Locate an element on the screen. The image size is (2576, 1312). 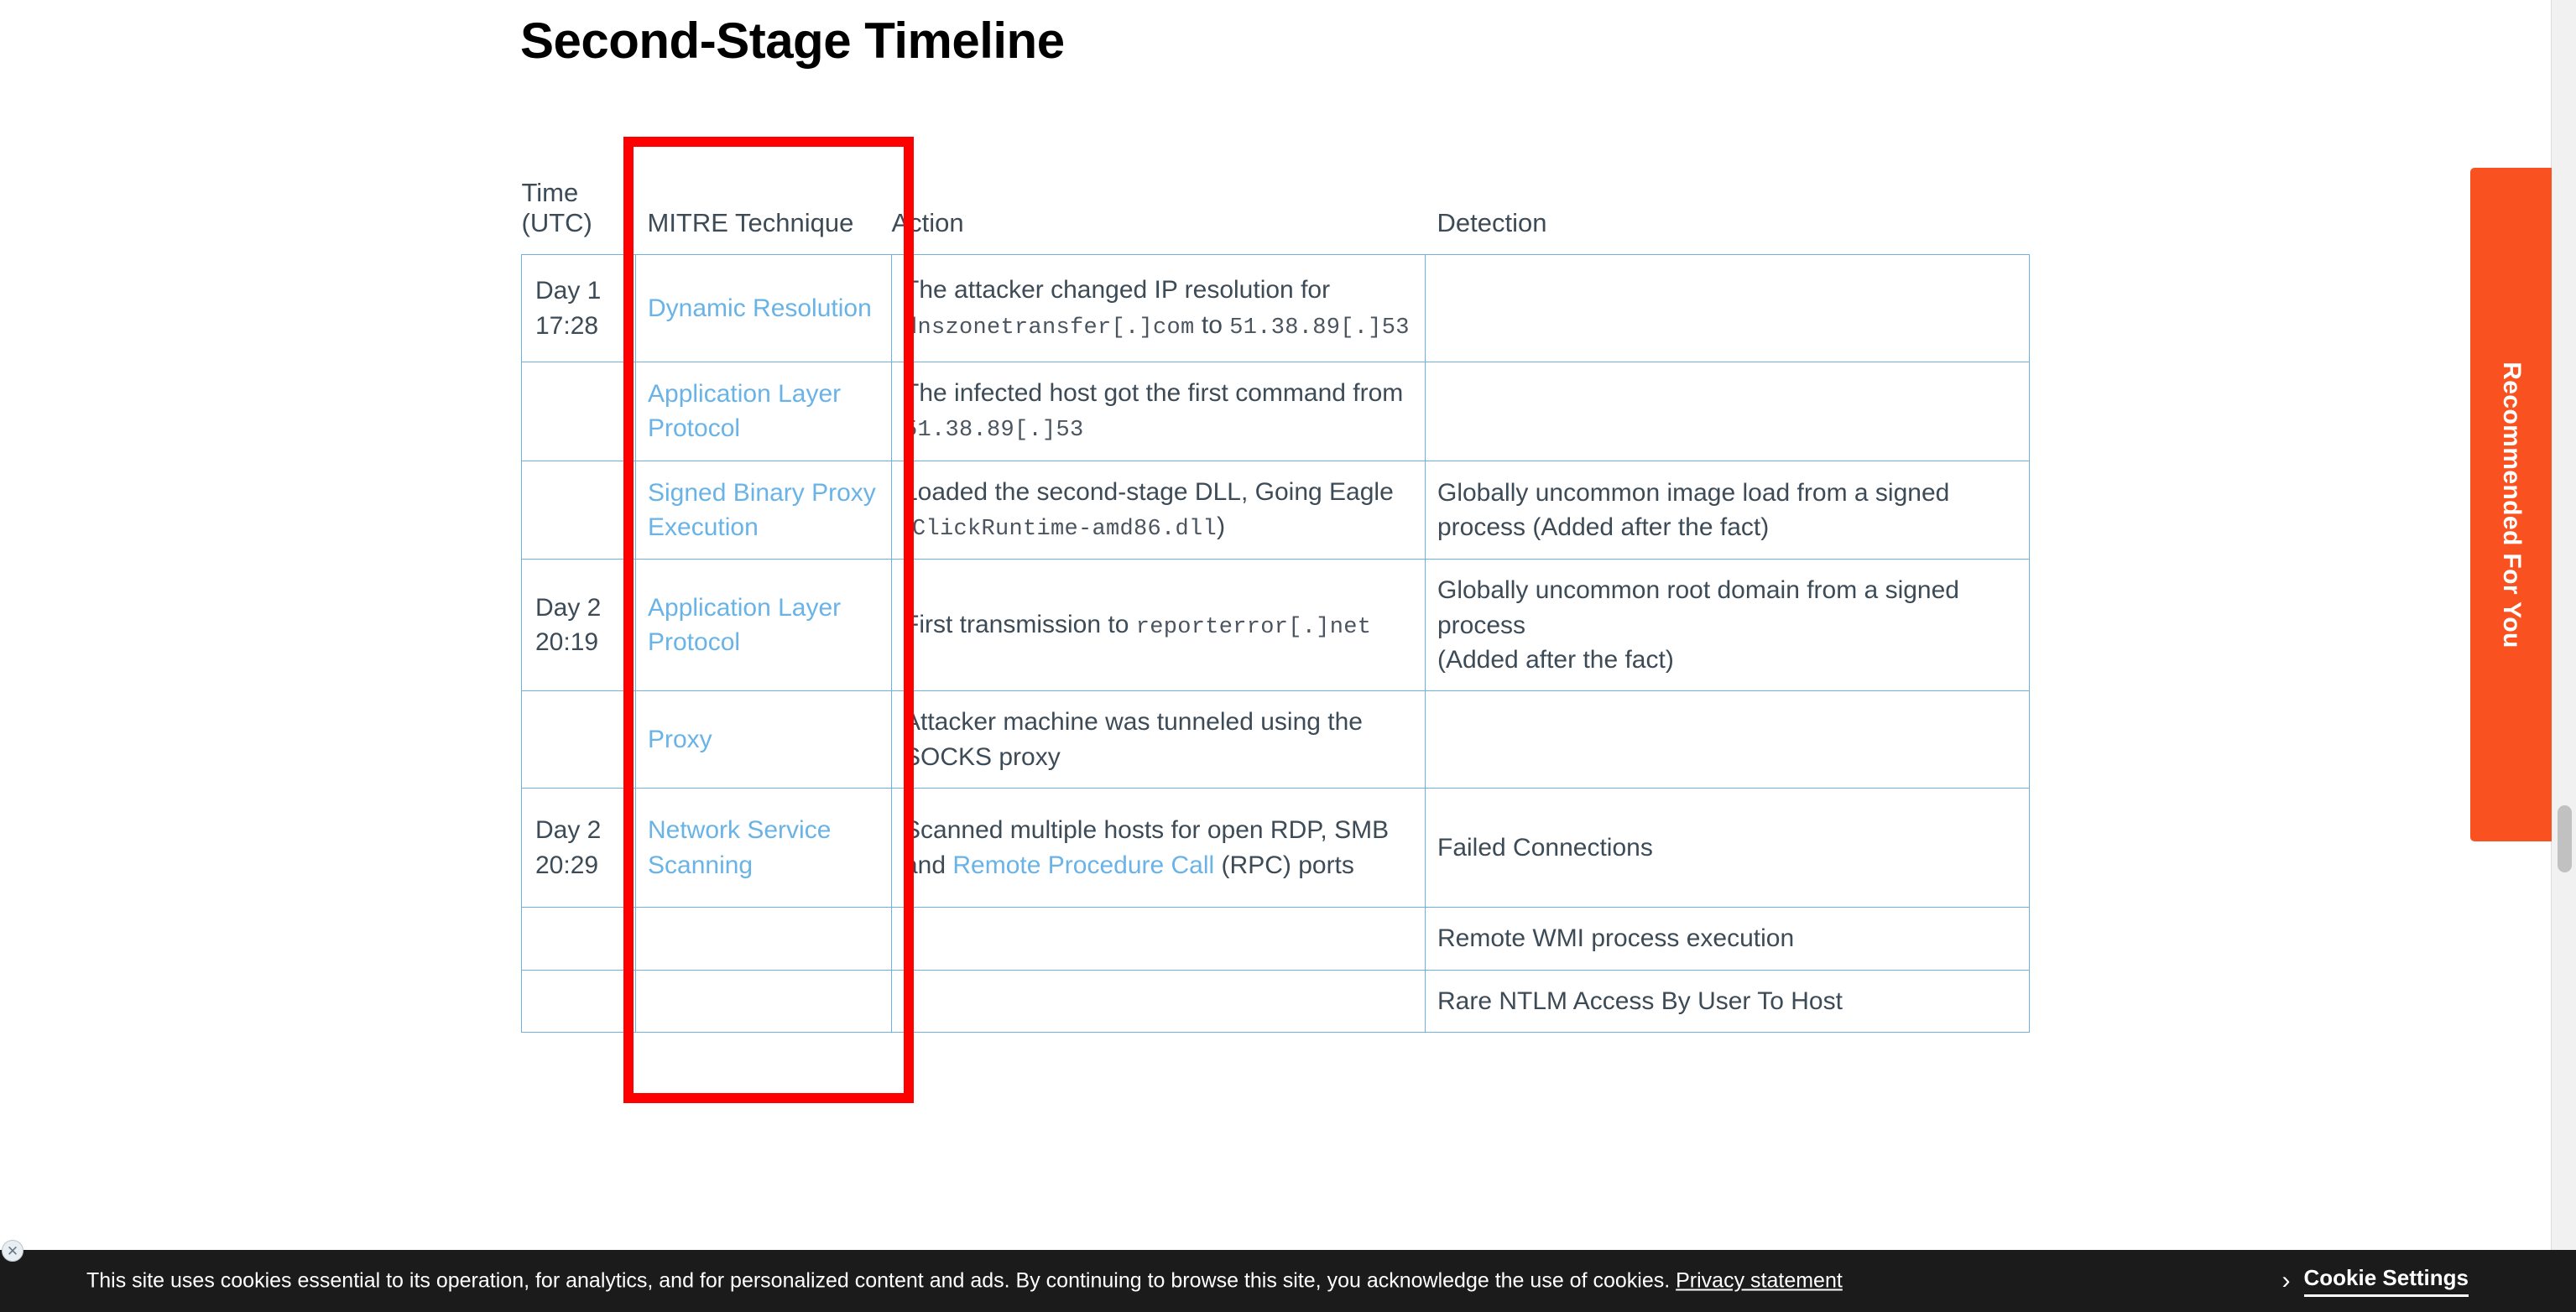
column-header-detection: Detection is located at coordinates (1492, 223).